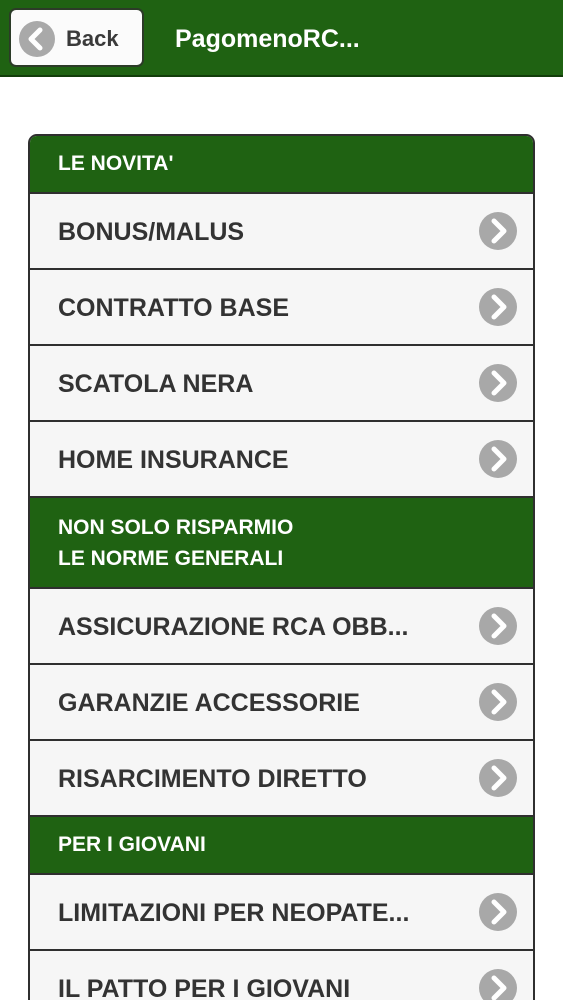  Describe the element at coordinates (281, 232) in the screenshot. I see `list-item-bonus-malus: BONUS/MALUS` at that location.